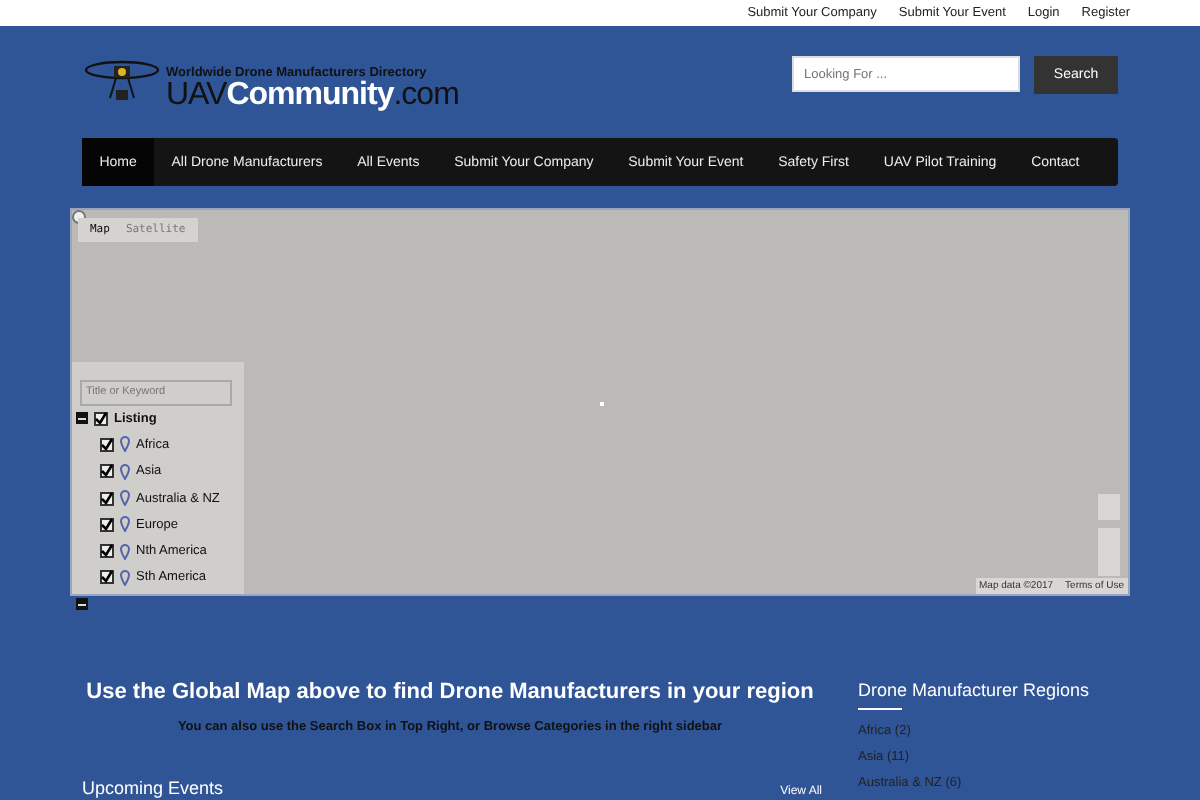 Image resolution: width=1200 pixels, height=800 pixels. I want to click on main-heading: Use the Global Map above to find Drone Manufacturers in your region, so click(450, 692).